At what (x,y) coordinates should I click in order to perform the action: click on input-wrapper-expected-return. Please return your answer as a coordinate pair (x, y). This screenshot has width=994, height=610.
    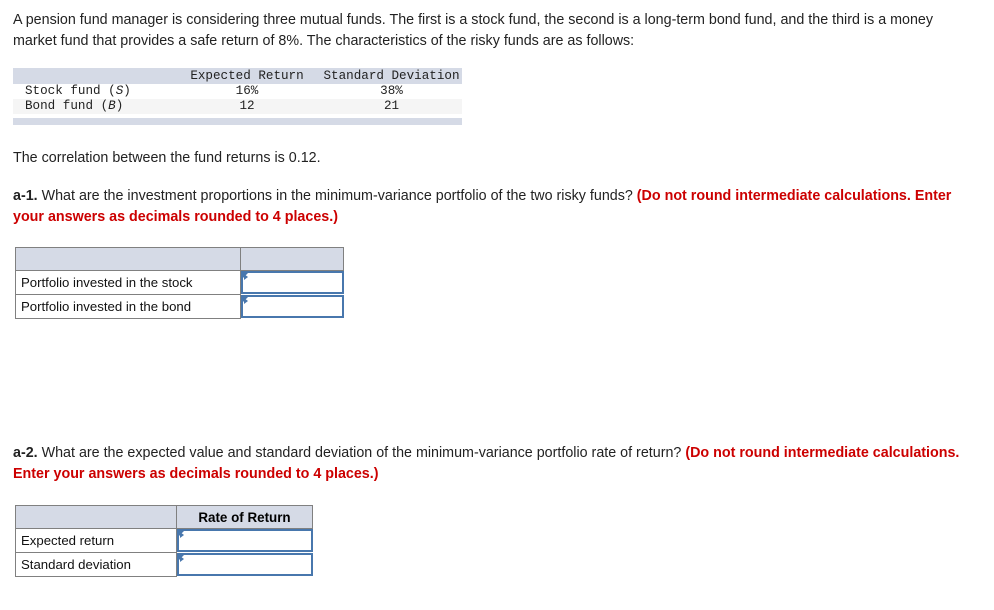
    Looking at the image, I should click on (245, 541).